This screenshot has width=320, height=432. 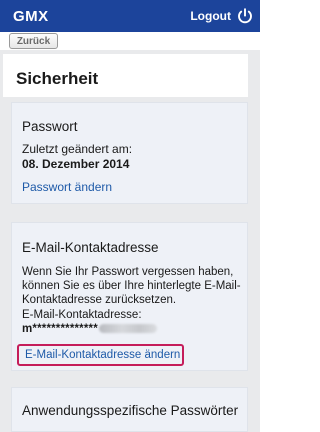 I want to click on change-password-link: Passwort ändern, so click(x=67, y=187).